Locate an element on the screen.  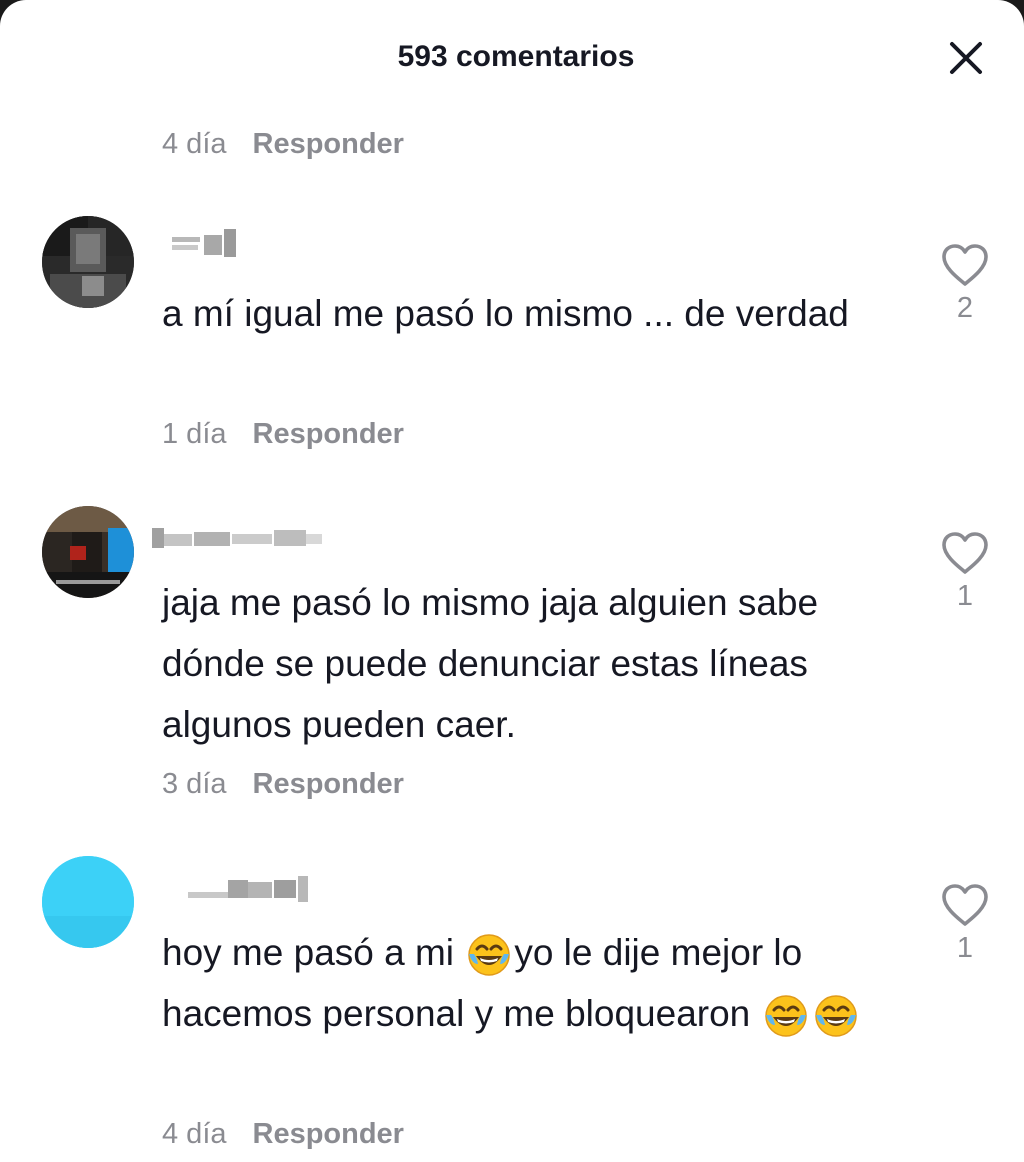
comments-header: 593 comentarios is located at coordinates (512, 60).